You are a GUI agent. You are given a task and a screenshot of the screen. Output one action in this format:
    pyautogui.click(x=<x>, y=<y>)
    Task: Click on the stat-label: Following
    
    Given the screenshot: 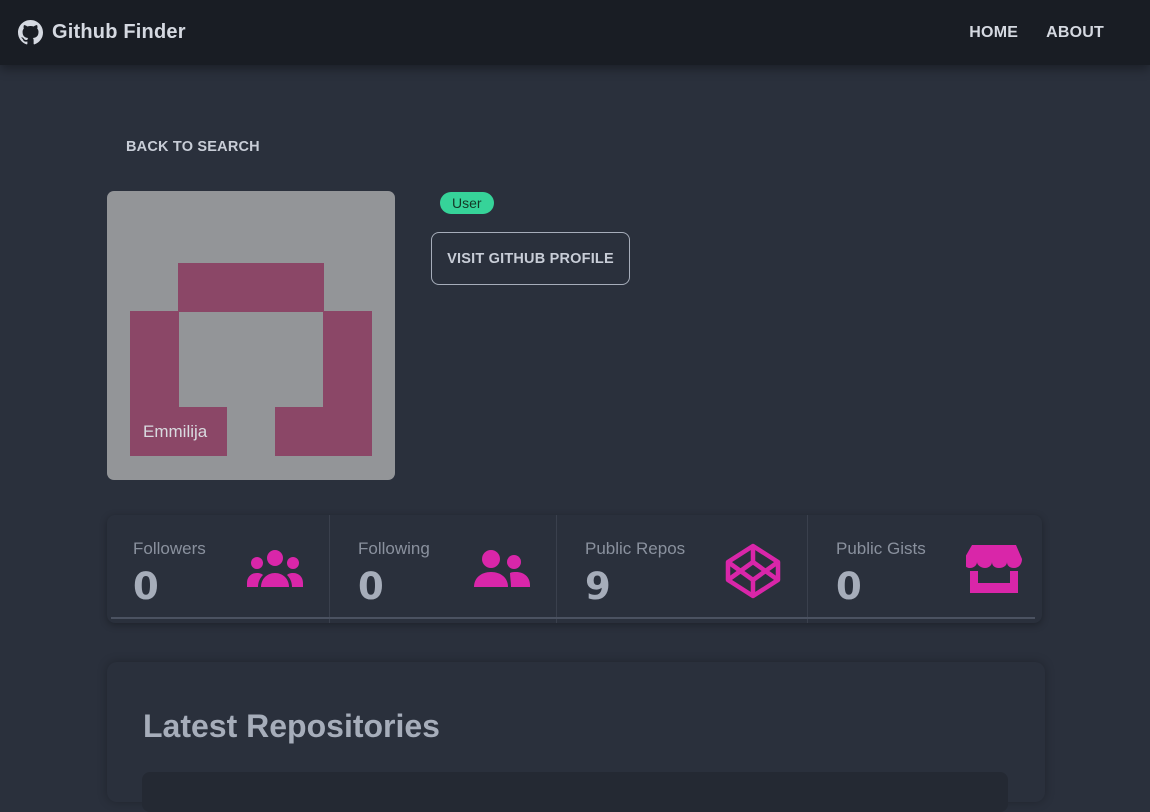 What is the action you would take?
    pyautogui.click(x=394, y=548)
    